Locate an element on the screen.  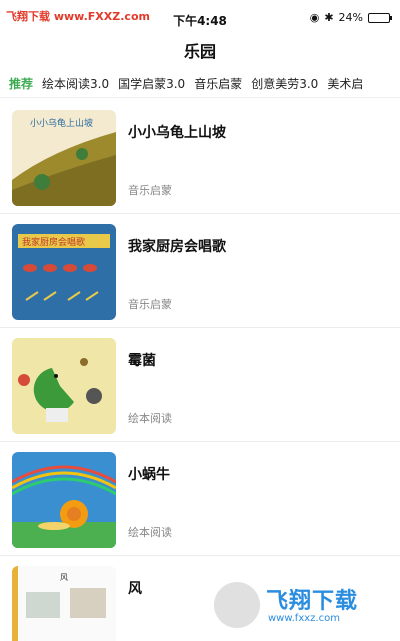
page-title: 乐园 is located at coordinates (199, 51).